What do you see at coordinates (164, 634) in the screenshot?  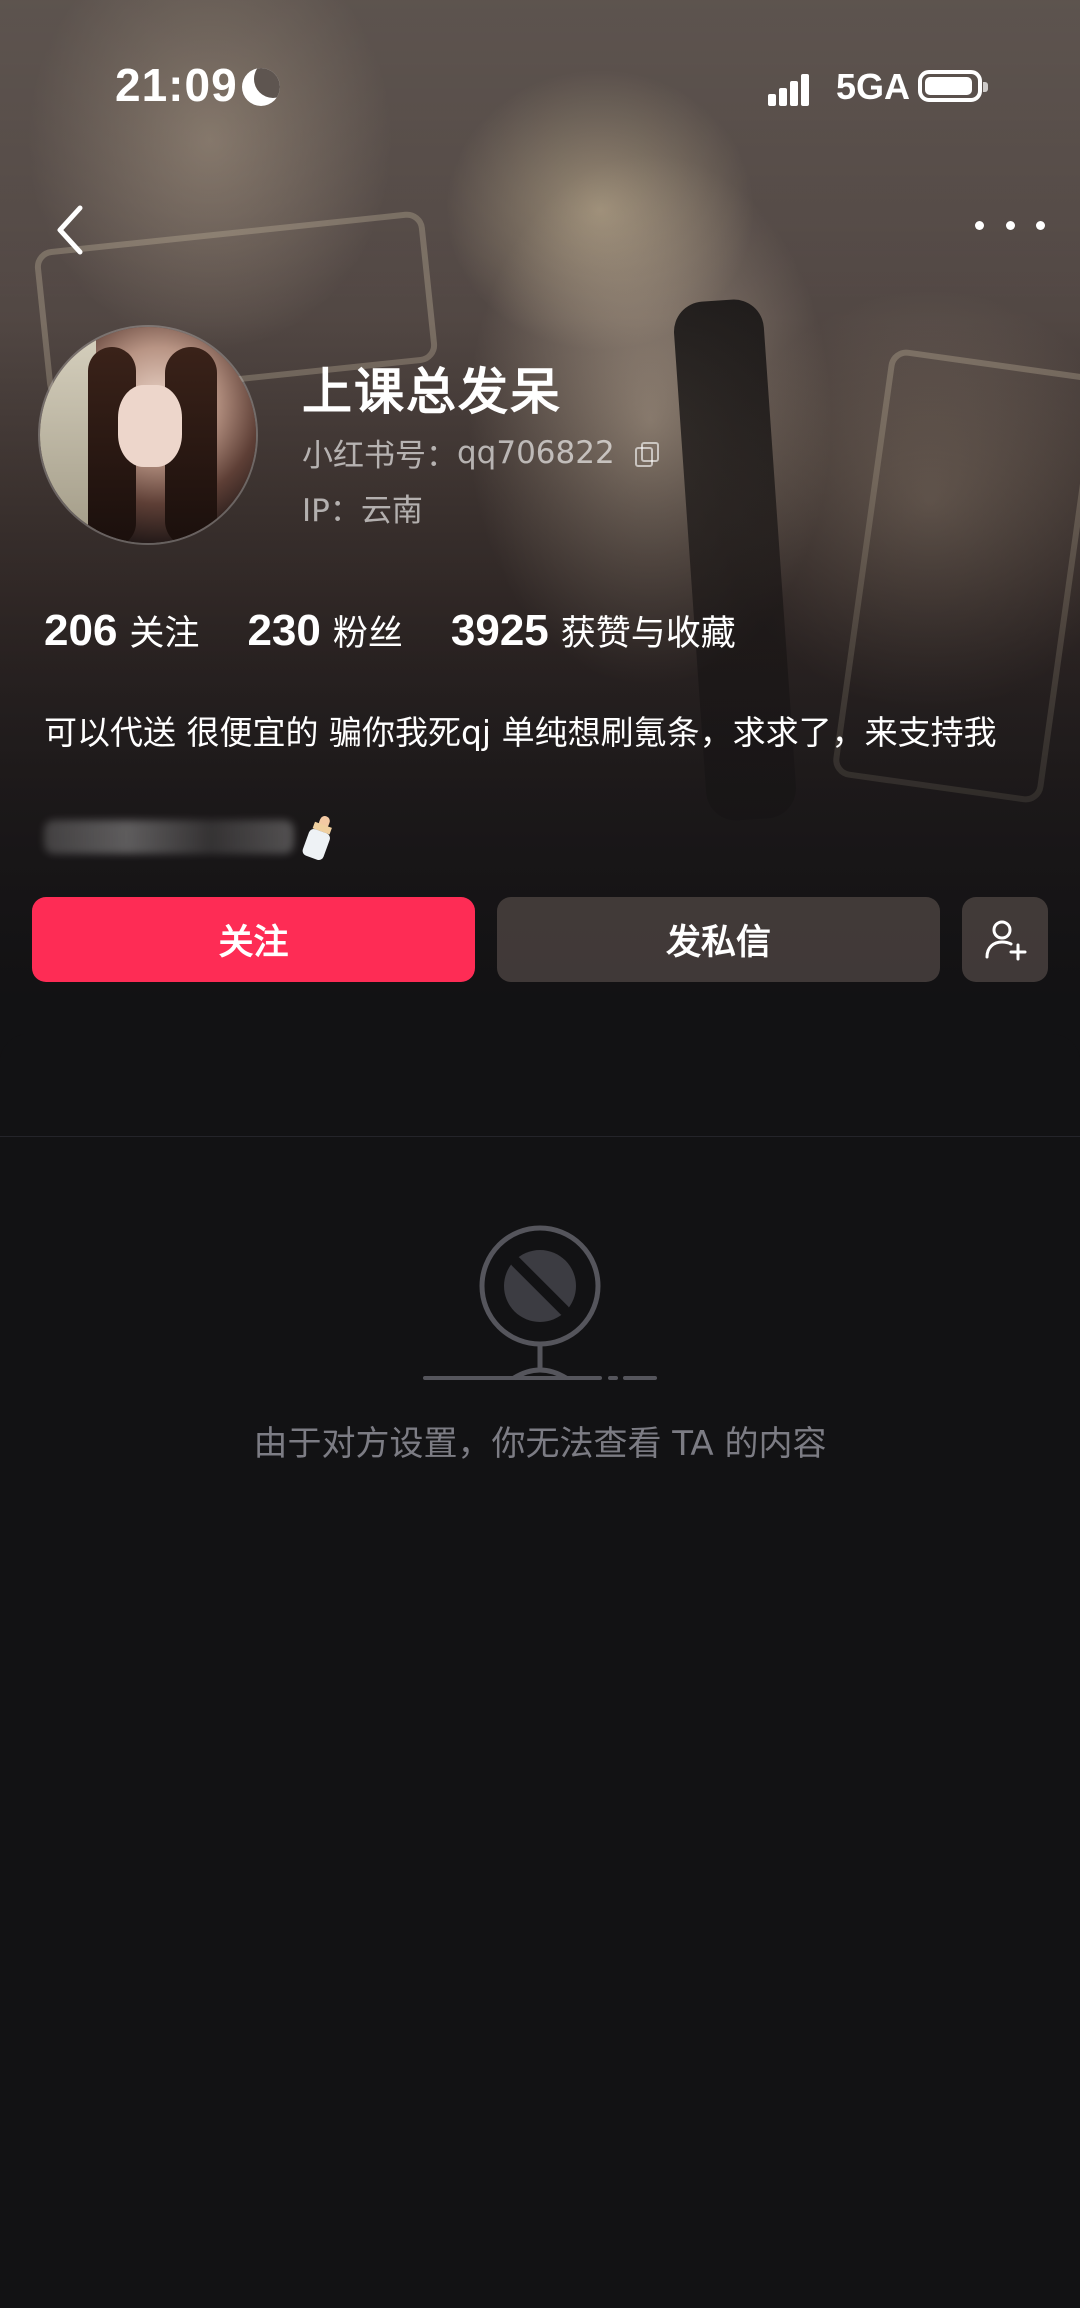 I see `stat-label: 关注` at bounding box center [164, 634].